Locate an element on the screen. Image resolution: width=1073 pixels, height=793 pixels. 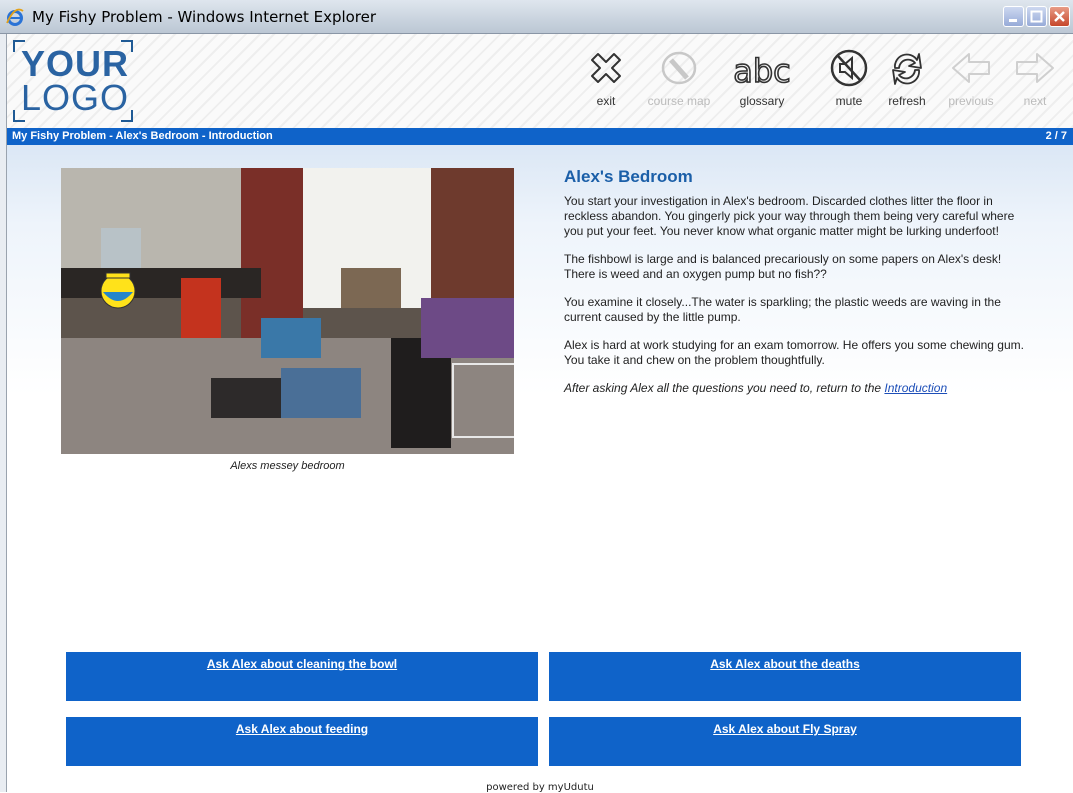
glossary-label: glossary is located at coordinates (762, 101).